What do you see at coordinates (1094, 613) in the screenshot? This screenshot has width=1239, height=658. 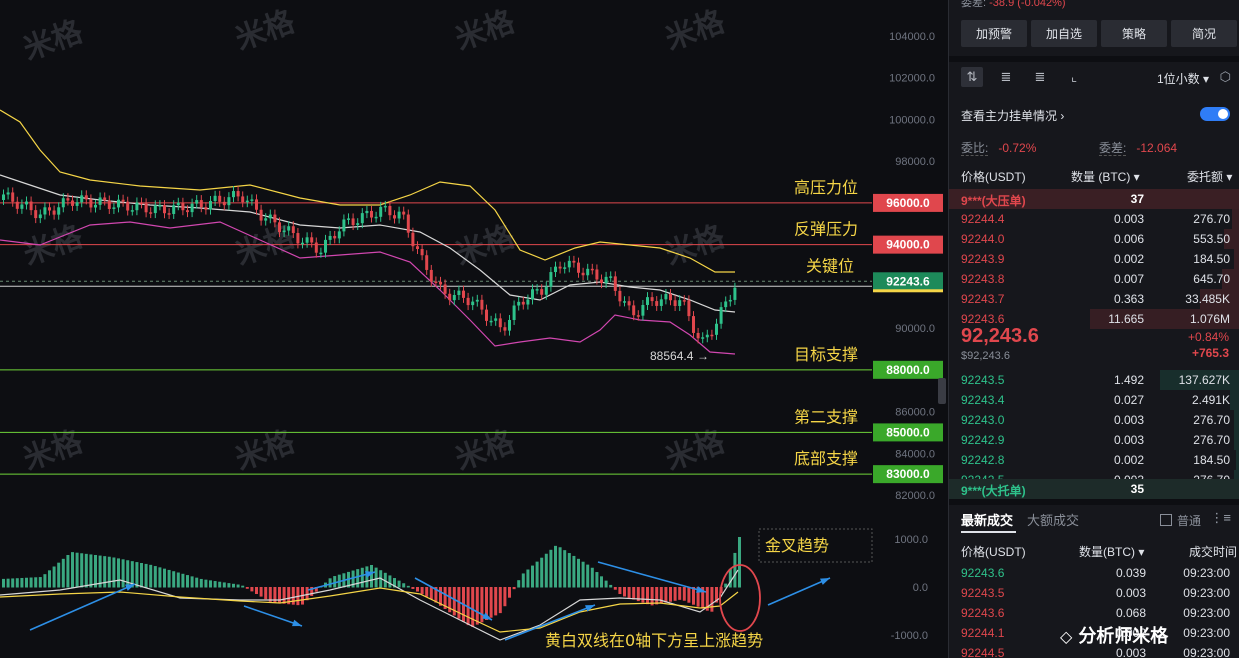 I see `trade-row: 92243.6 0.068 09:23:00` at bounding box center [1094, 613].